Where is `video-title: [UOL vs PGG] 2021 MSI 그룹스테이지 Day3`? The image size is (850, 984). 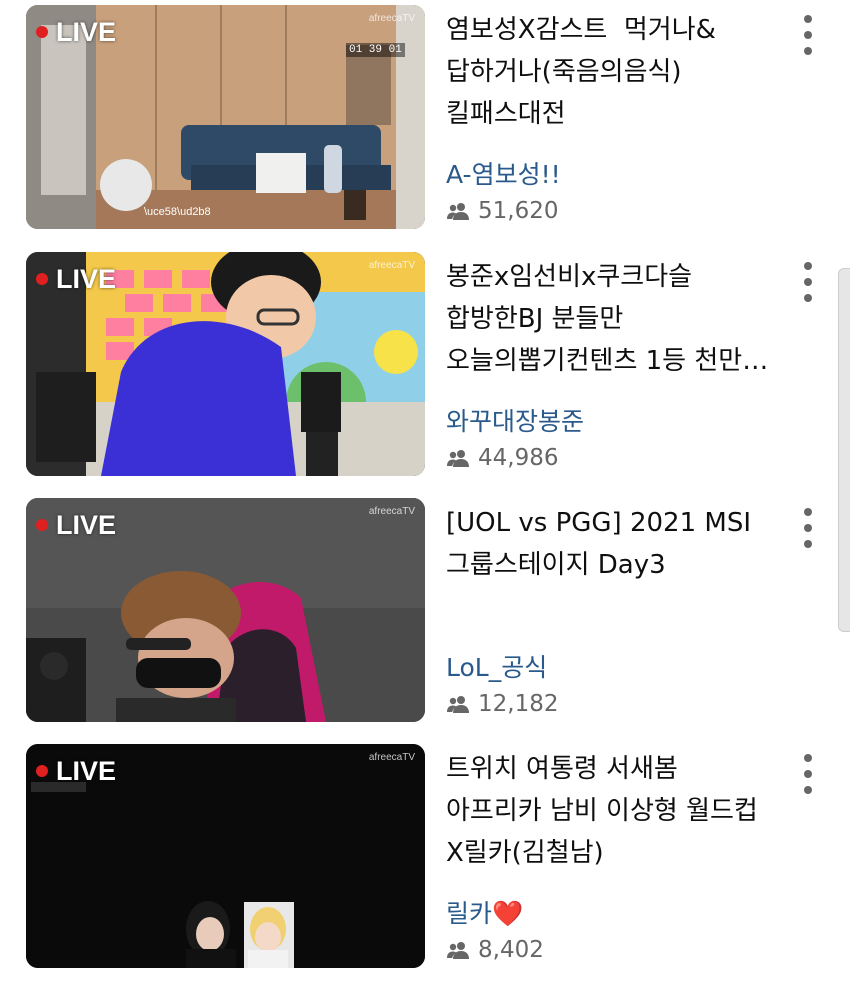
video-title: [UOL vs PGG] 2021 MSI 그룹스테이지 Day3 is located at coordinates (611, 544).